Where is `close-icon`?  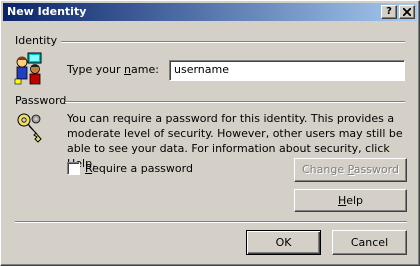
close-icon is located at coordinates (407, 12).